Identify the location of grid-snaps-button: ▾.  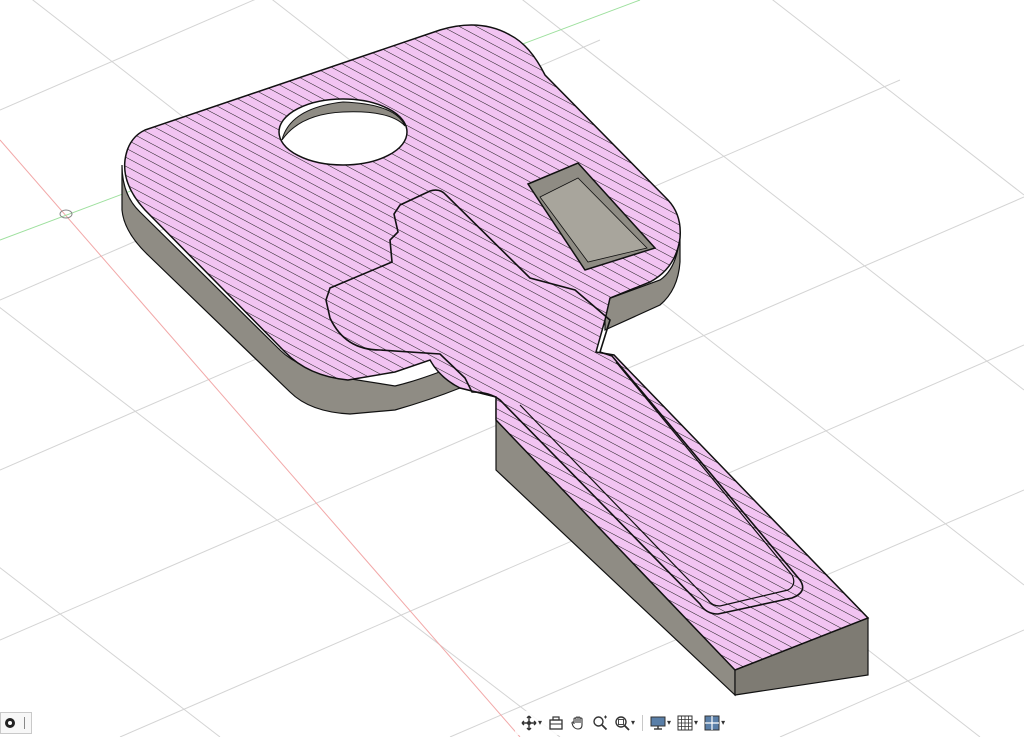
(687, 723).